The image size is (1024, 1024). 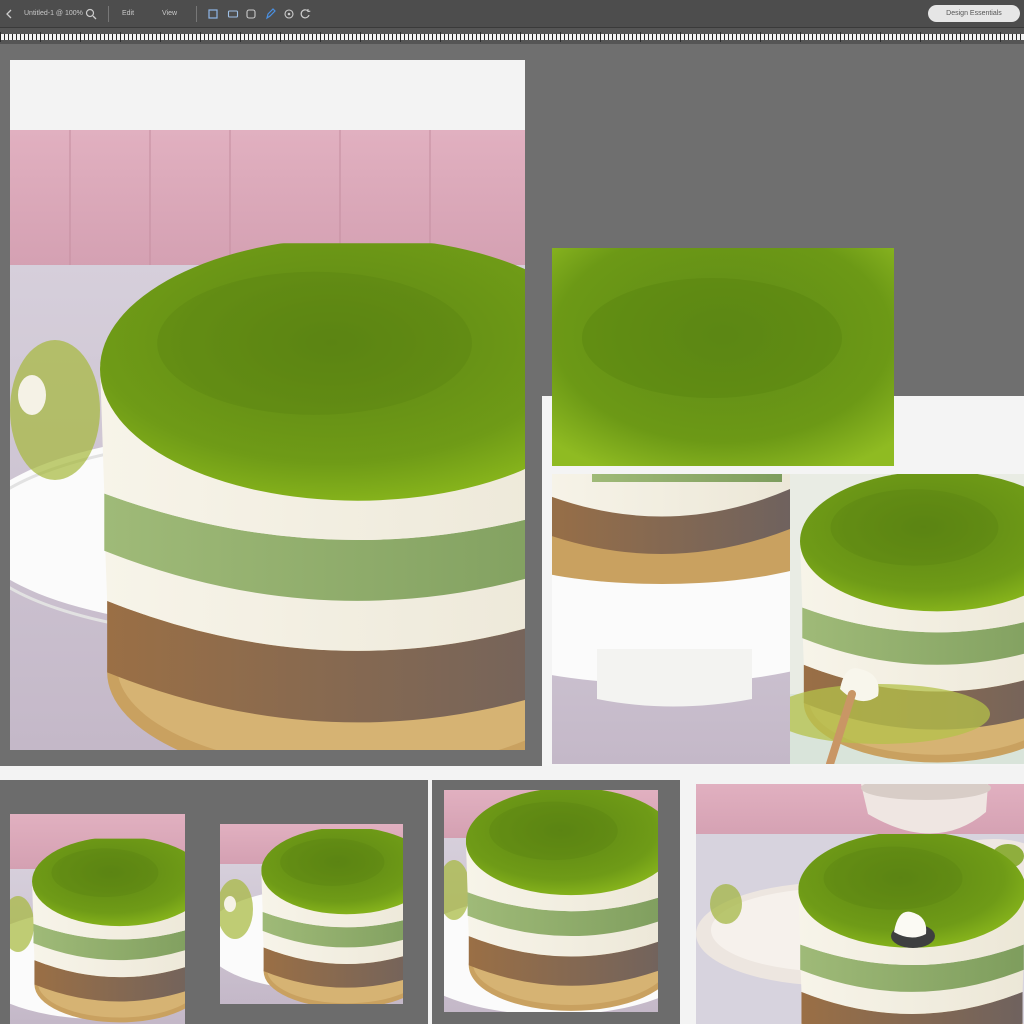 What do you see at coordinates (974, 13) in the screenshot?
I see `search-field: Design Essentials` at bounding box center [974, 13].